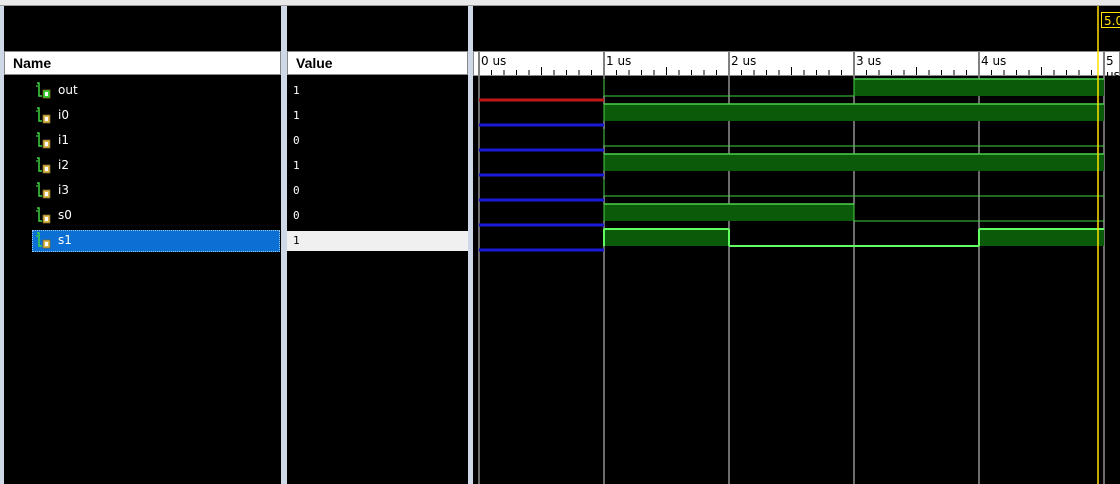 Image resolution: width=1120 pixels, height=484 pixels. What do you see at coordinates (142, 165) in the screenshot?
I see `signal-row-i2: i2` at bounding box center [142, 165].